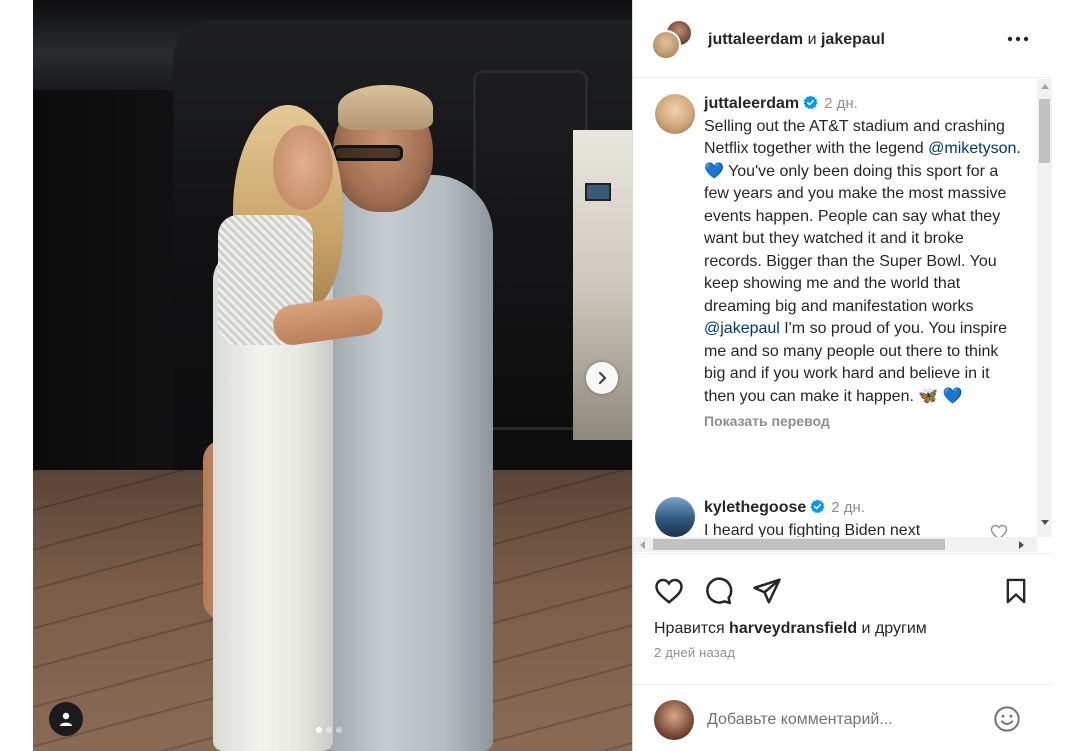 The width and height of the screenshot is (1082, 751). What do you see at coordinates (751, 103) in the screenshot?
I see `caption-username: juttaleerdam` at bounding box center [751, 103].